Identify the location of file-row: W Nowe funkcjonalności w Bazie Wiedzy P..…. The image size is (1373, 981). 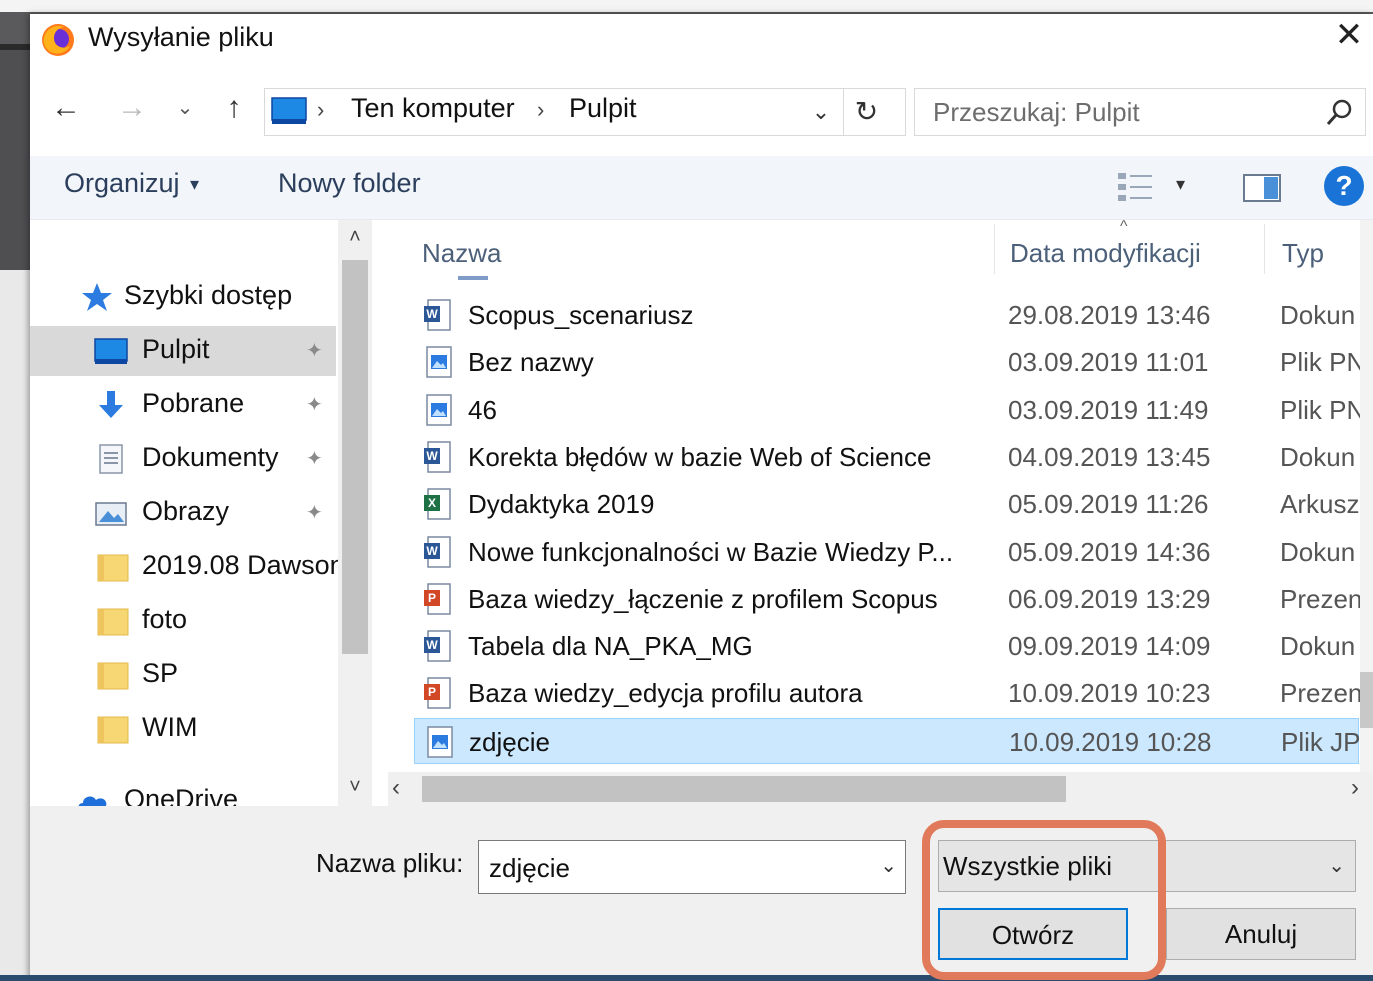
(886, 552).